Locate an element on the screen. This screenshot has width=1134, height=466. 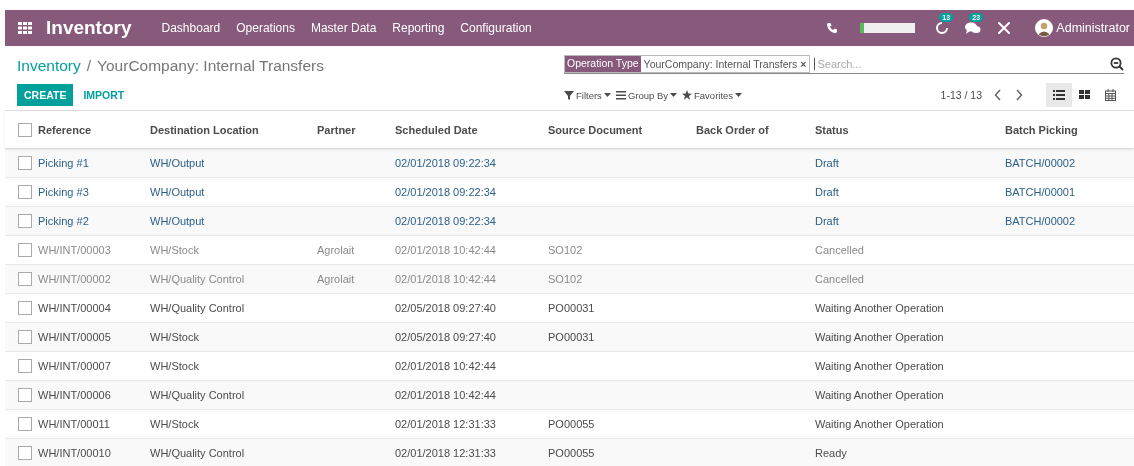
column-header: Reference is located at coordinates (94, 129).